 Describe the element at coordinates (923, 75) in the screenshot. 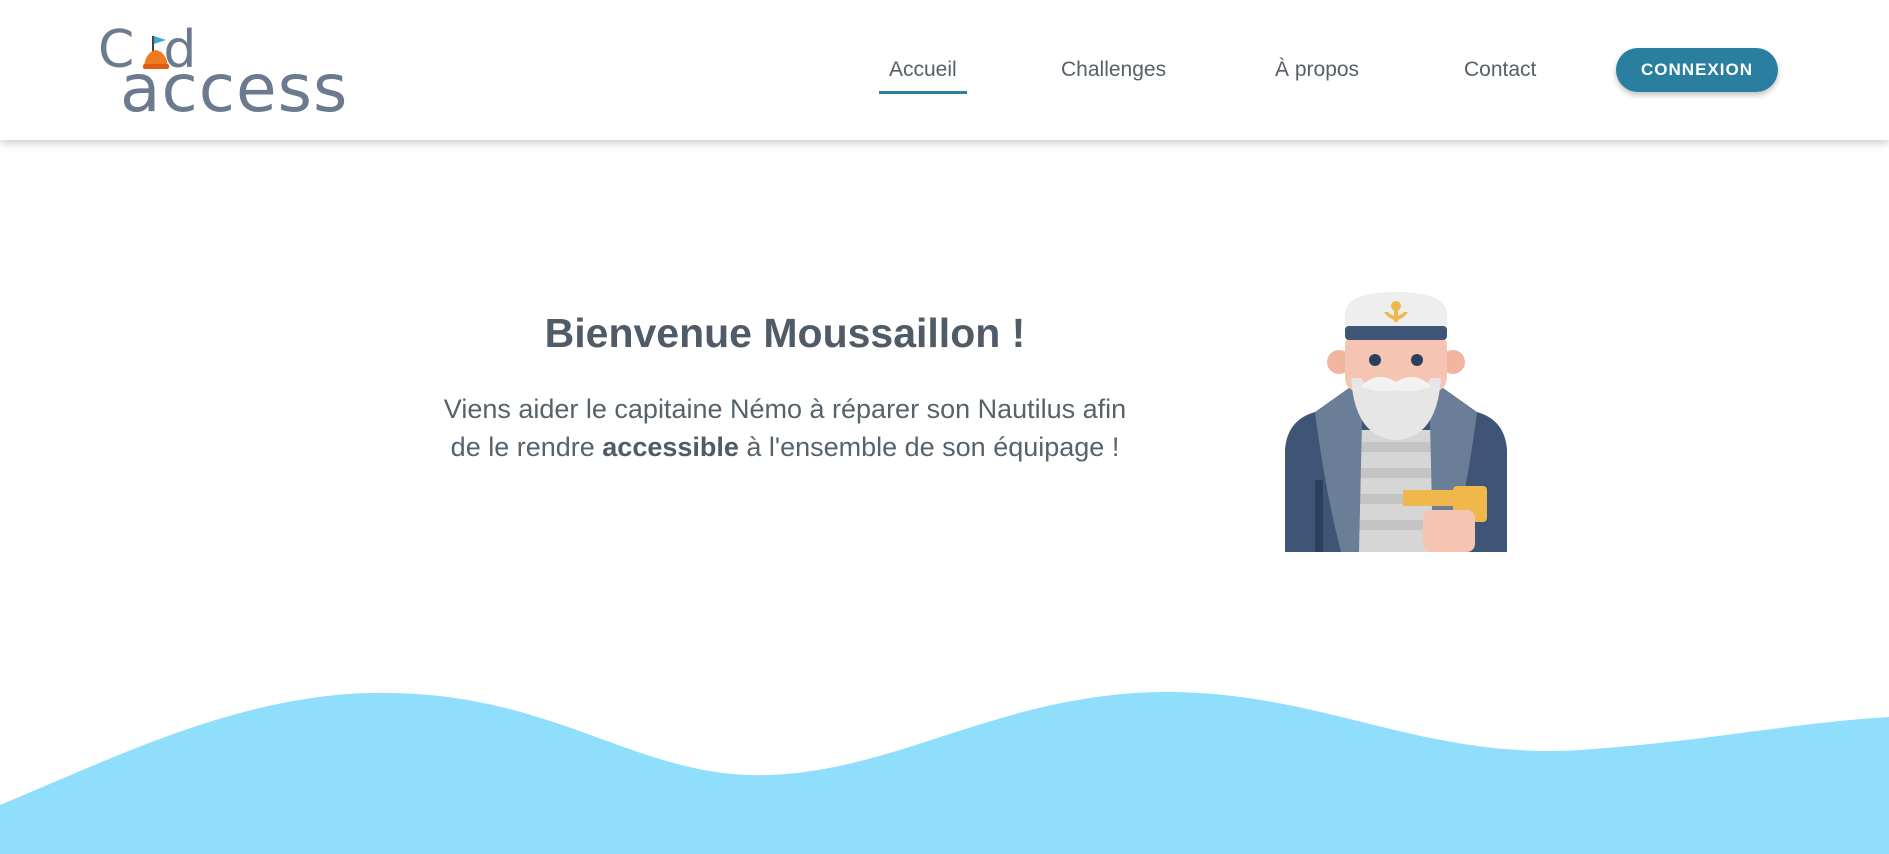

I see `nav-accueil: Accueil` at that location.